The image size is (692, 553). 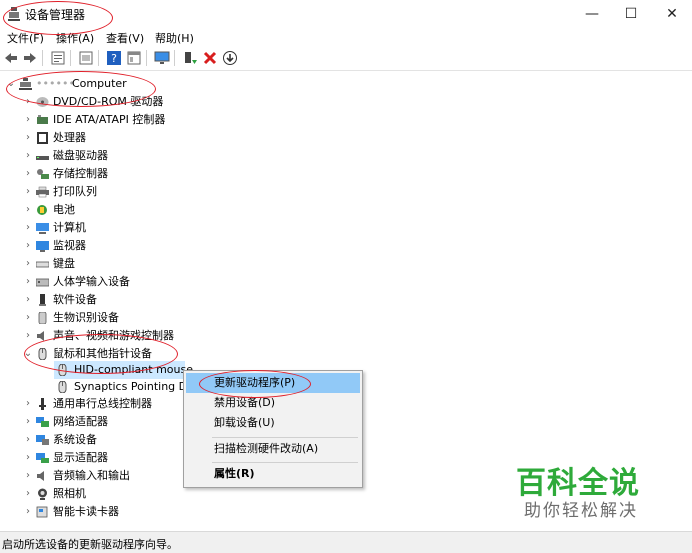 What do you see at coordinates (143, 300) in the screenshot?
I see `tree-item-software: › 软件设备` at bounding box center [143, 300].